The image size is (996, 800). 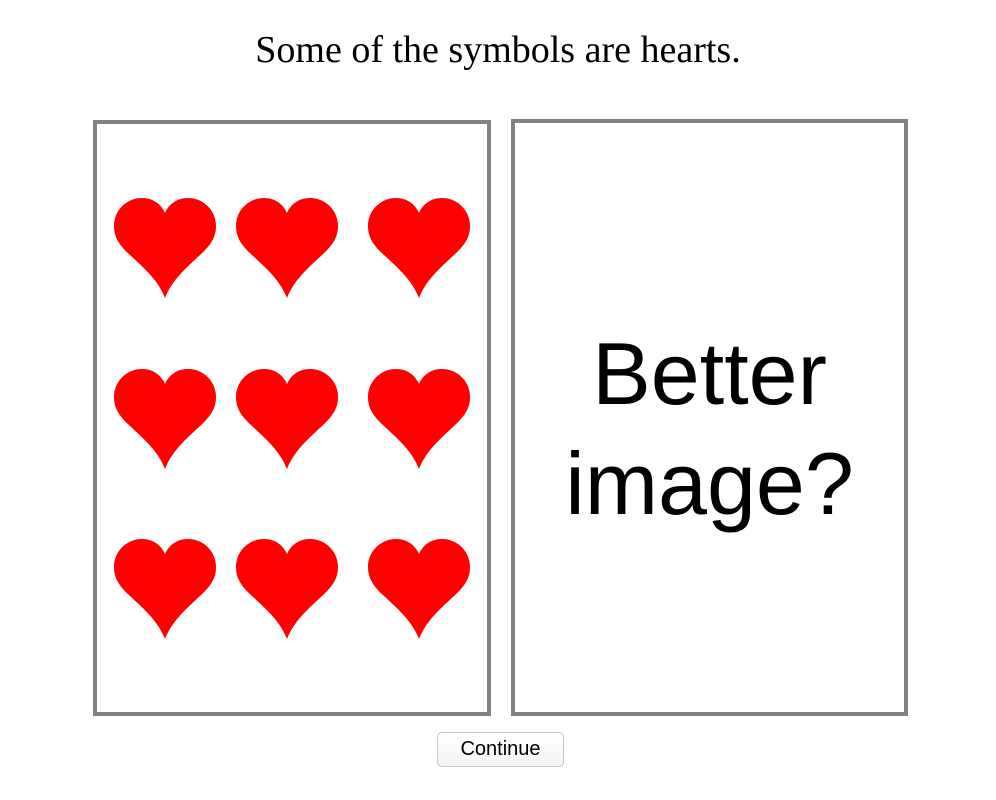 I want to click on better-image-text: Better image?, so click(x=709, y=428).